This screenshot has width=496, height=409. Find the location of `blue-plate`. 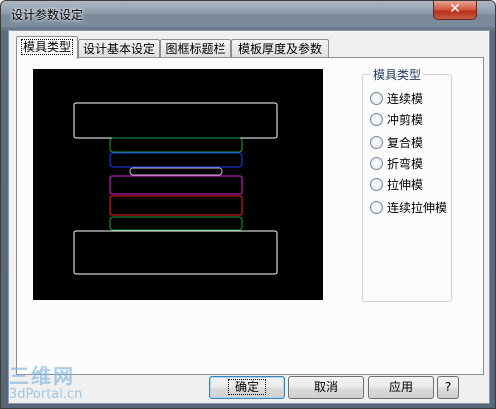

blue-plate is located at coordinates (176, 160).